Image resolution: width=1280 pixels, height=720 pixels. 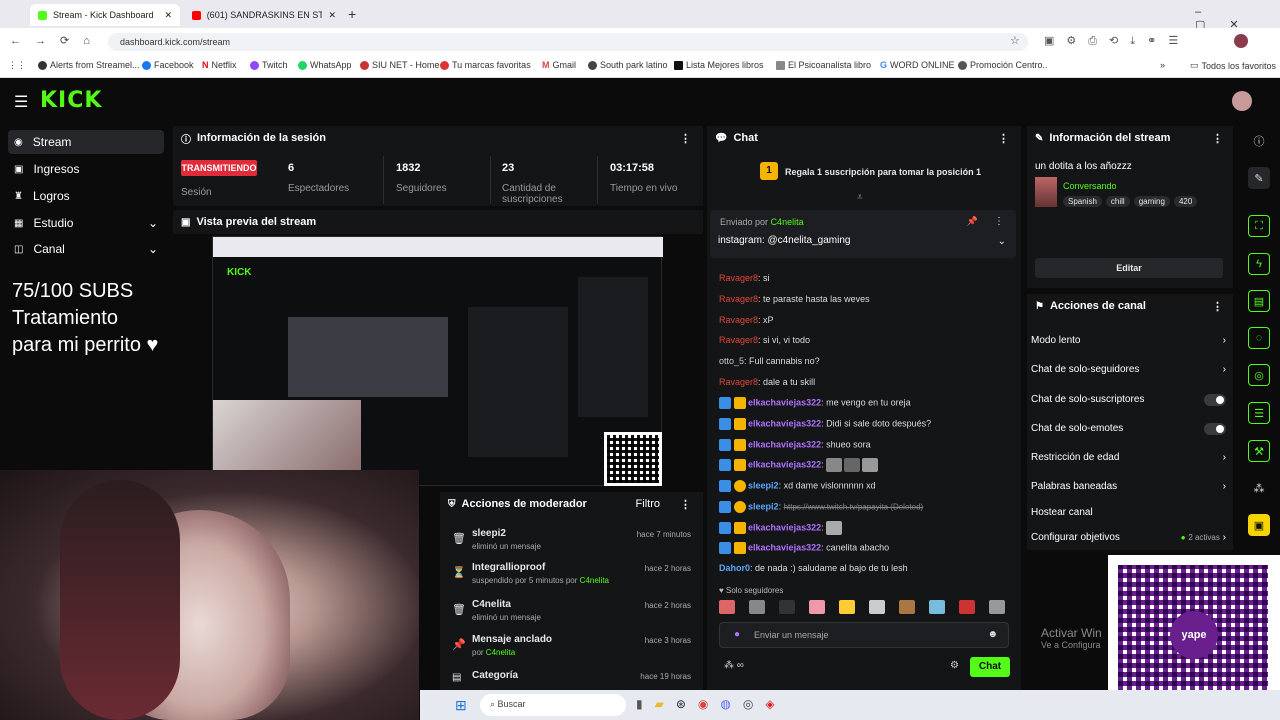 I want to click on sidebar-item-canal: ◫ Canal ⌄, so click(x=86, y=249).